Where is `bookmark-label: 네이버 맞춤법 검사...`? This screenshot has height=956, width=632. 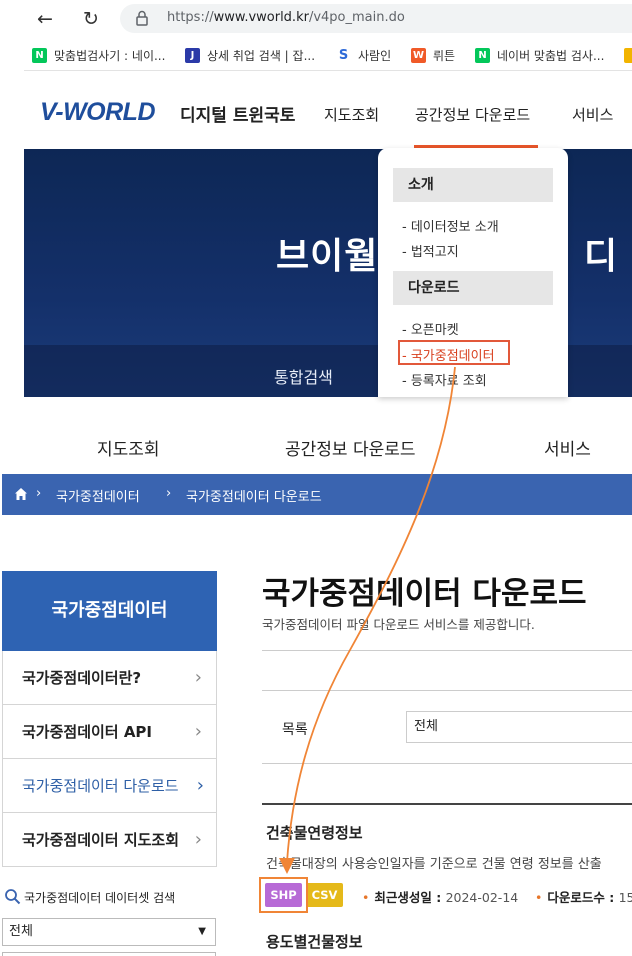 bookmark-label: 네이버 맞춤법 검사... is located at coordinates (551, 55).